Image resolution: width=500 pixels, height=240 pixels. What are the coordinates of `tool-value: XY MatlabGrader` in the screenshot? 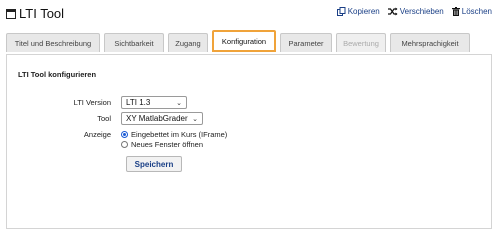 It's located at (157, 118).